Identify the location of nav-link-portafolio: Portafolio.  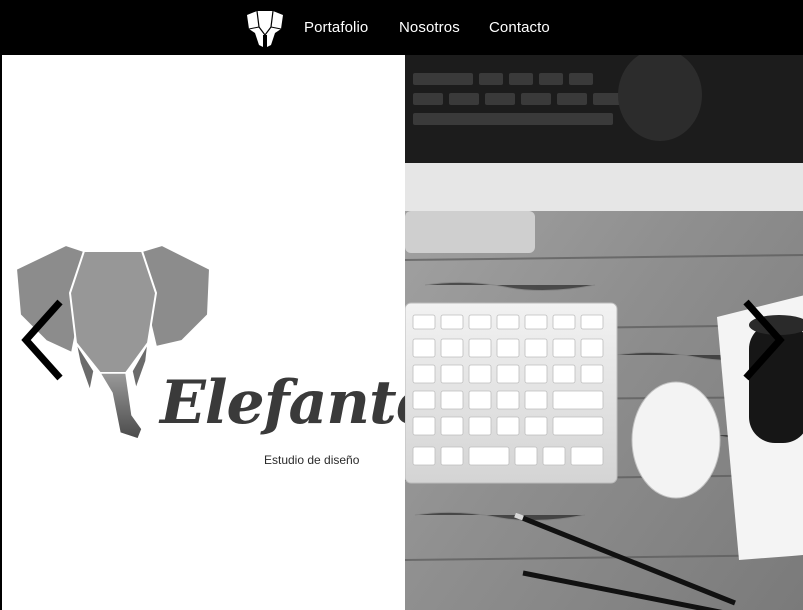
(336, 27).